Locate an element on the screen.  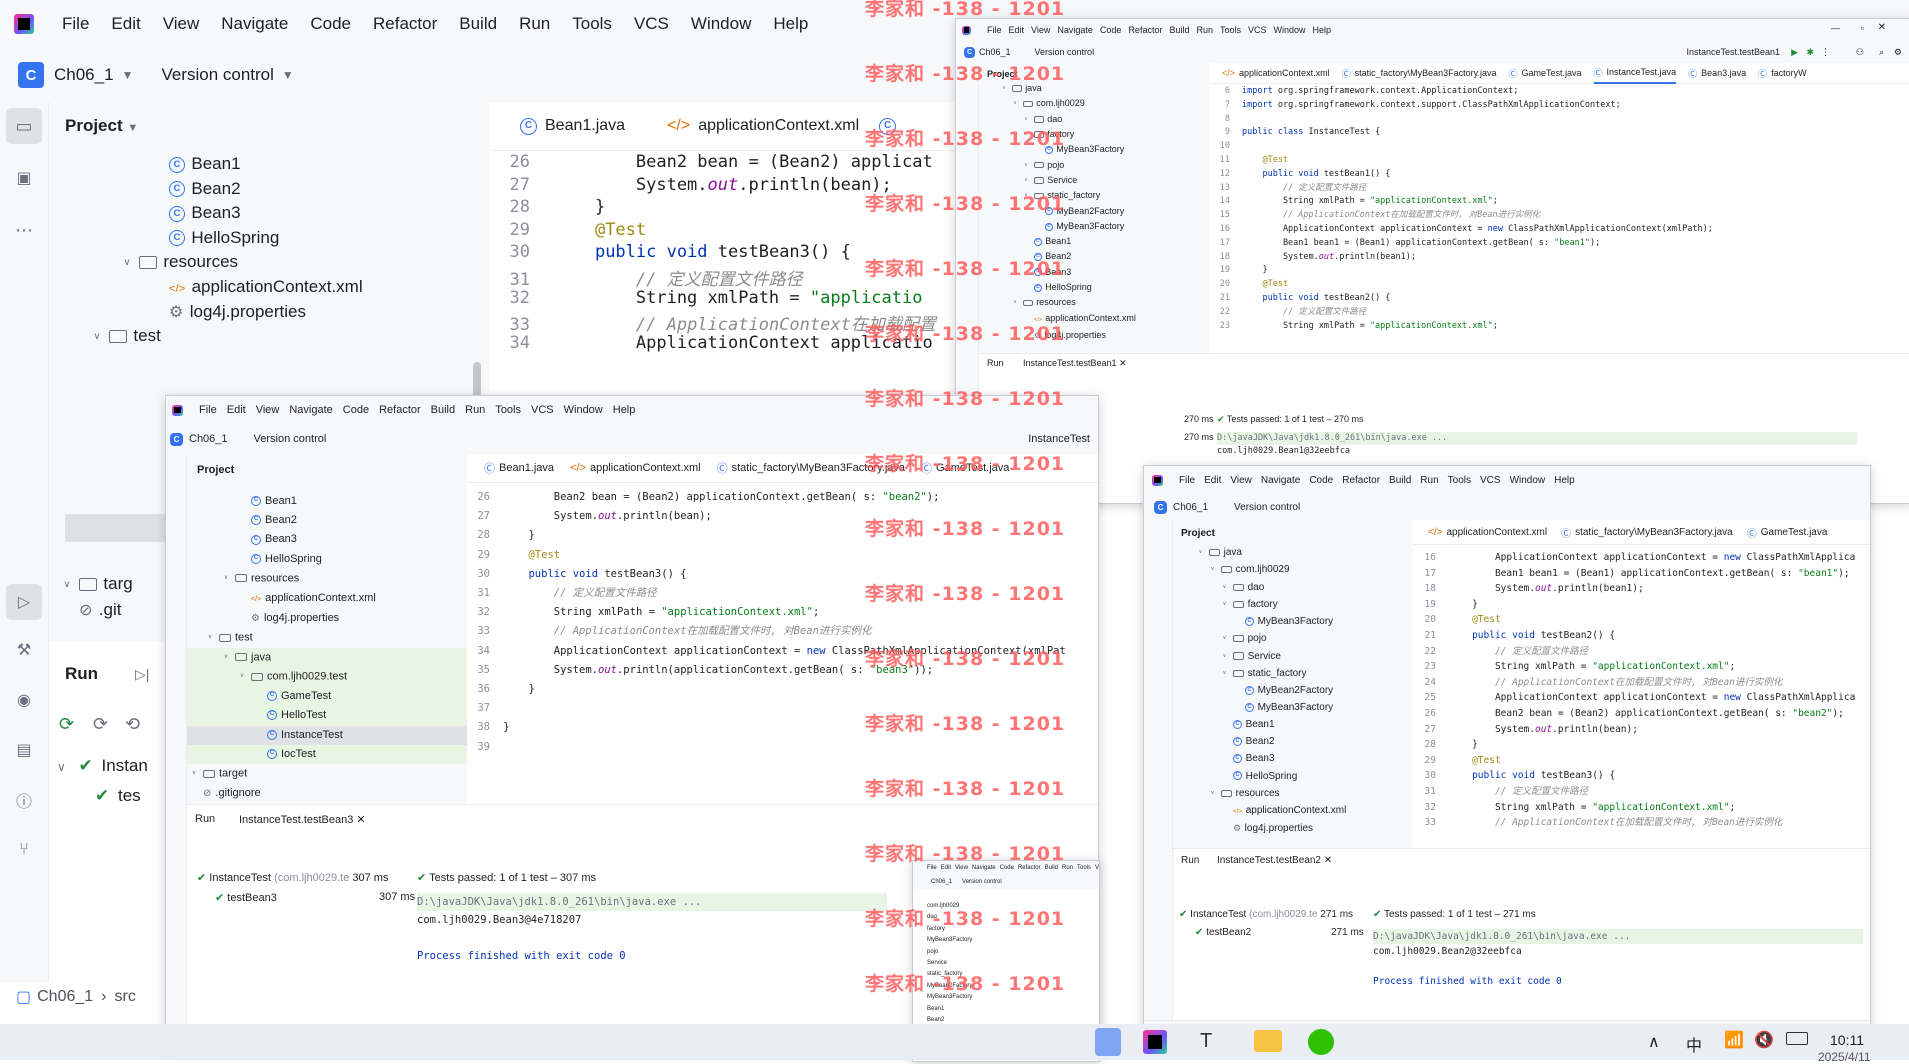
run-tree-root: ✔ InstanceTest (com.ljh0029.te 271 ms is located at coordinates (1266, 914).